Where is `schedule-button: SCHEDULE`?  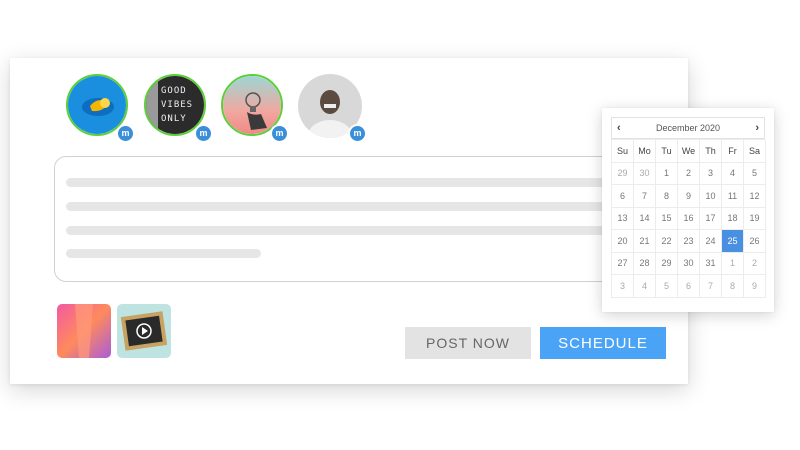
schedule-button: SCHEDULE is located at coordinates (603, 343).